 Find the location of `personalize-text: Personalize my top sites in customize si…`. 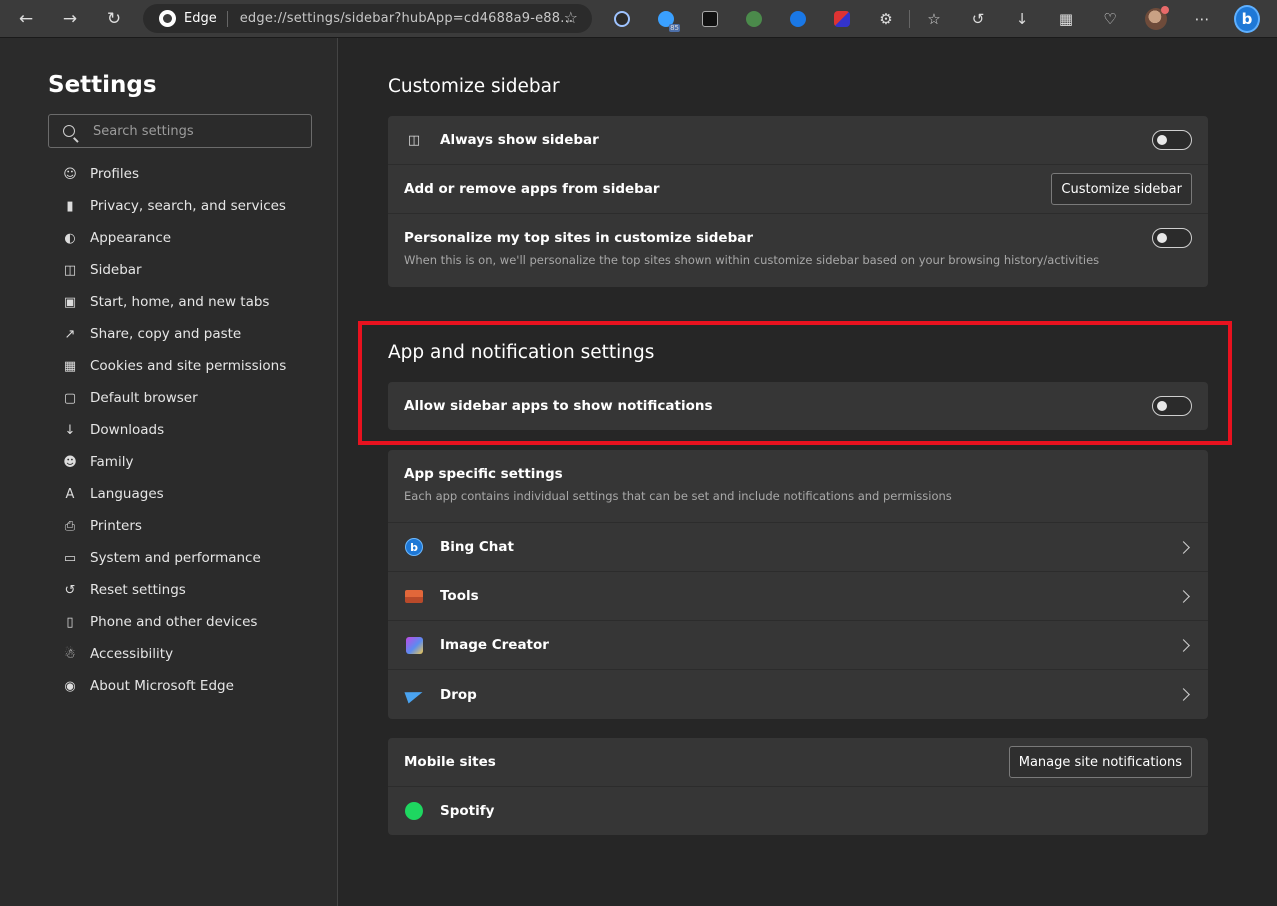

personalize-text: Personalize my top sites in customize si… is located at coordinates (751, 248).